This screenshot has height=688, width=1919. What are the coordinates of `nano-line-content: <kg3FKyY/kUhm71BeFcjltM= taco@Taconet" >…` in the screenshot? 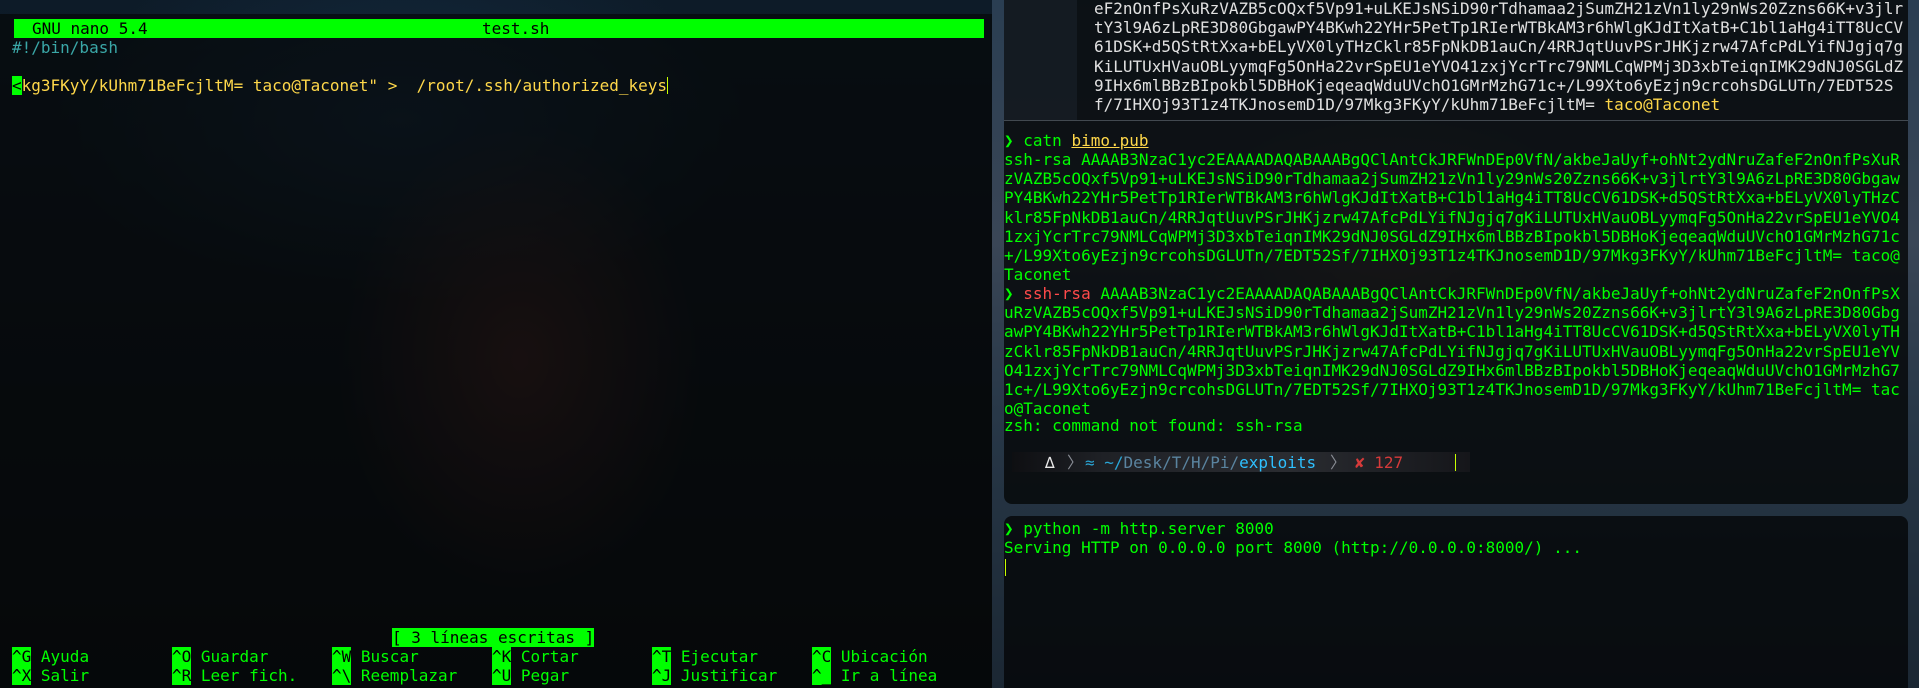 It's located at (340, 85).